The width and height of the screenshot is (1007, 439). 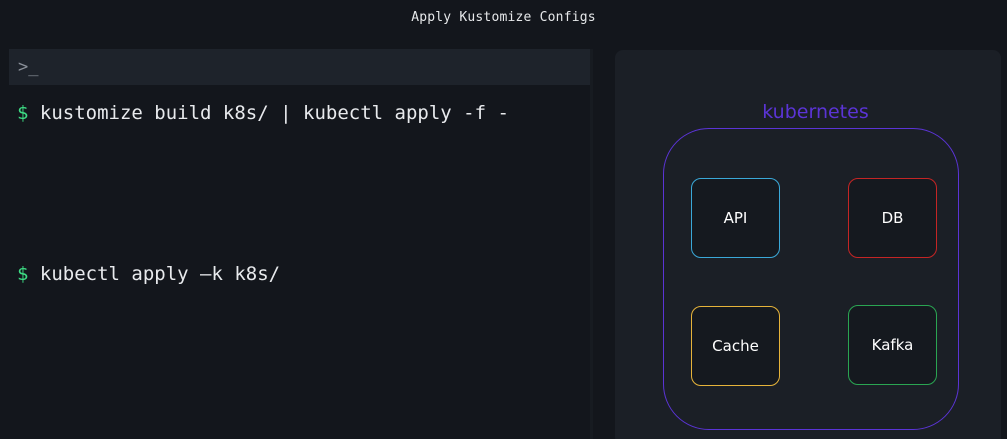 I want to click on service-label: Cache, so click(x=735, y=346).